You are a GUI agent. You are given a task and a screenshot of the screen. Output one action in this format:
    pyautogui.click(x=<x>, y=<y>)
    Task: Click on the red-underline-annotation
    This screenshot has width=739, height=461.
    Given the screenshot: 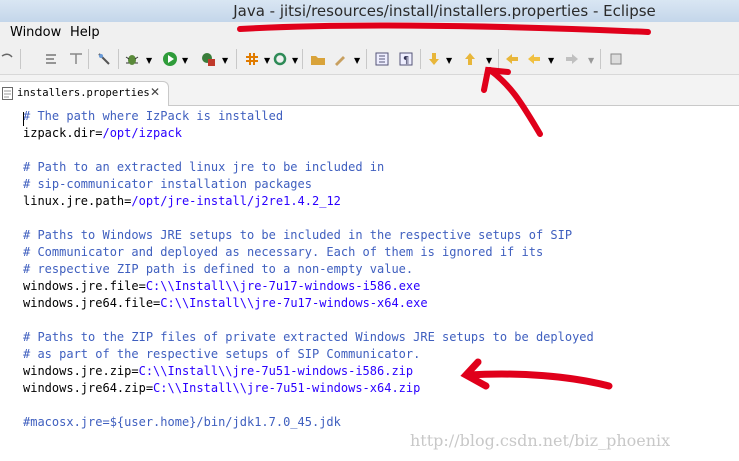 What is the action you would take?
    pyautogui.click(x=444, y=28)
    